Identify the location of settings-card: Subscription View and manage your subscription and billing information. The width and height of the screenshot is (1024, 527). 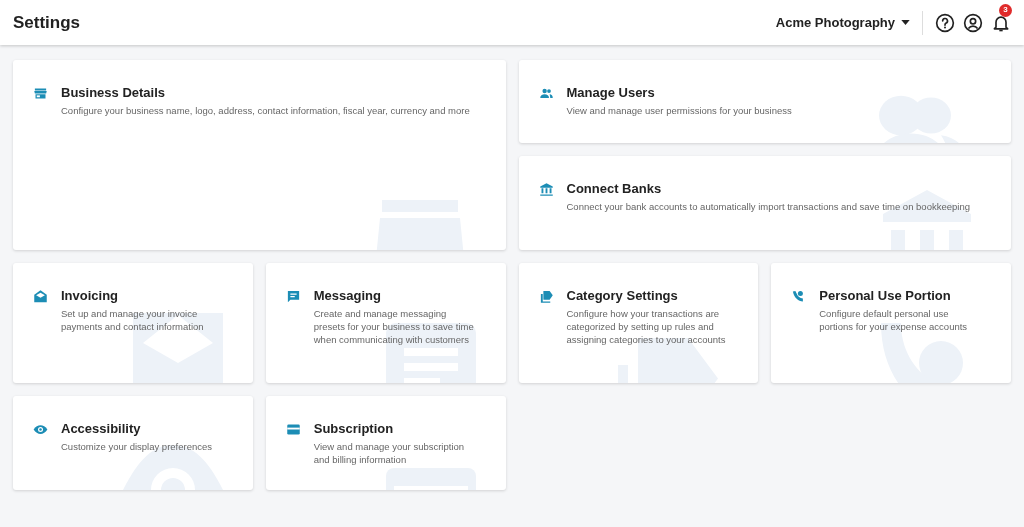
(385, 443).